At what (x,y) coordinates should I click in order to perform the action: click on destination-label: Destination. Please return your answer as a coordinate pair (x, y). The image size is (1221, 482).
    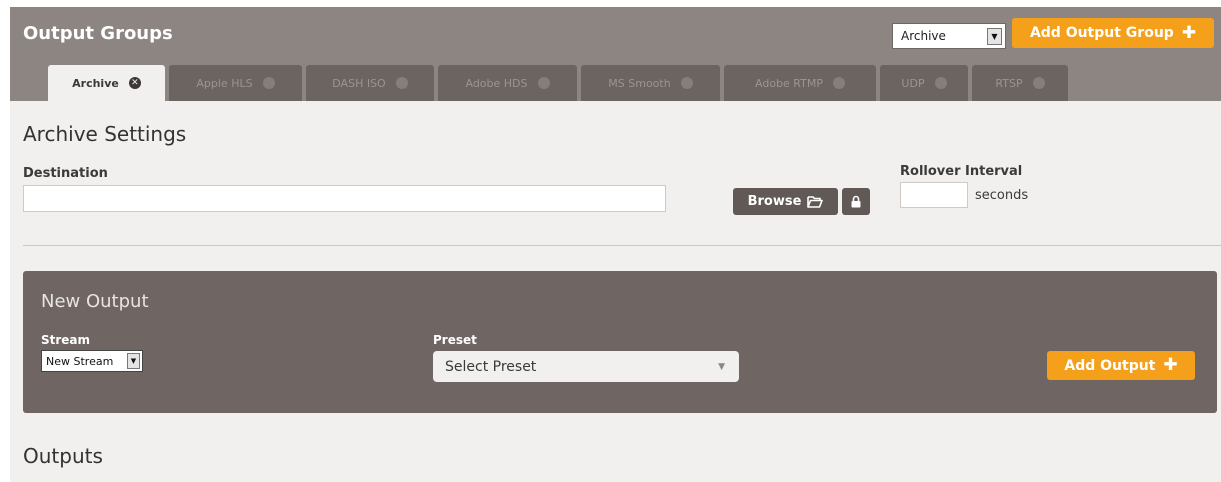
    Looking at the image, I should click on (65, 173).